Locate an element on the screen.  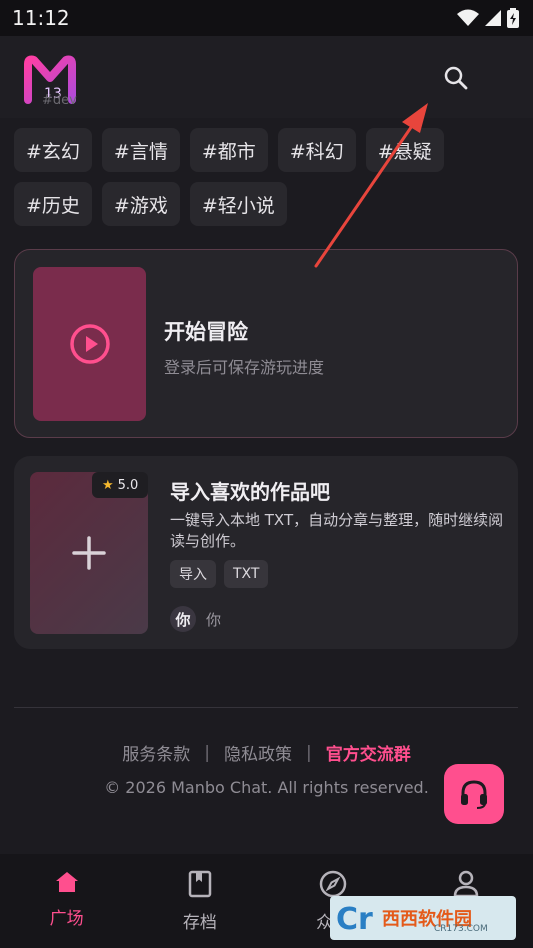
customer-support-button is located at coordinates (474, 794).